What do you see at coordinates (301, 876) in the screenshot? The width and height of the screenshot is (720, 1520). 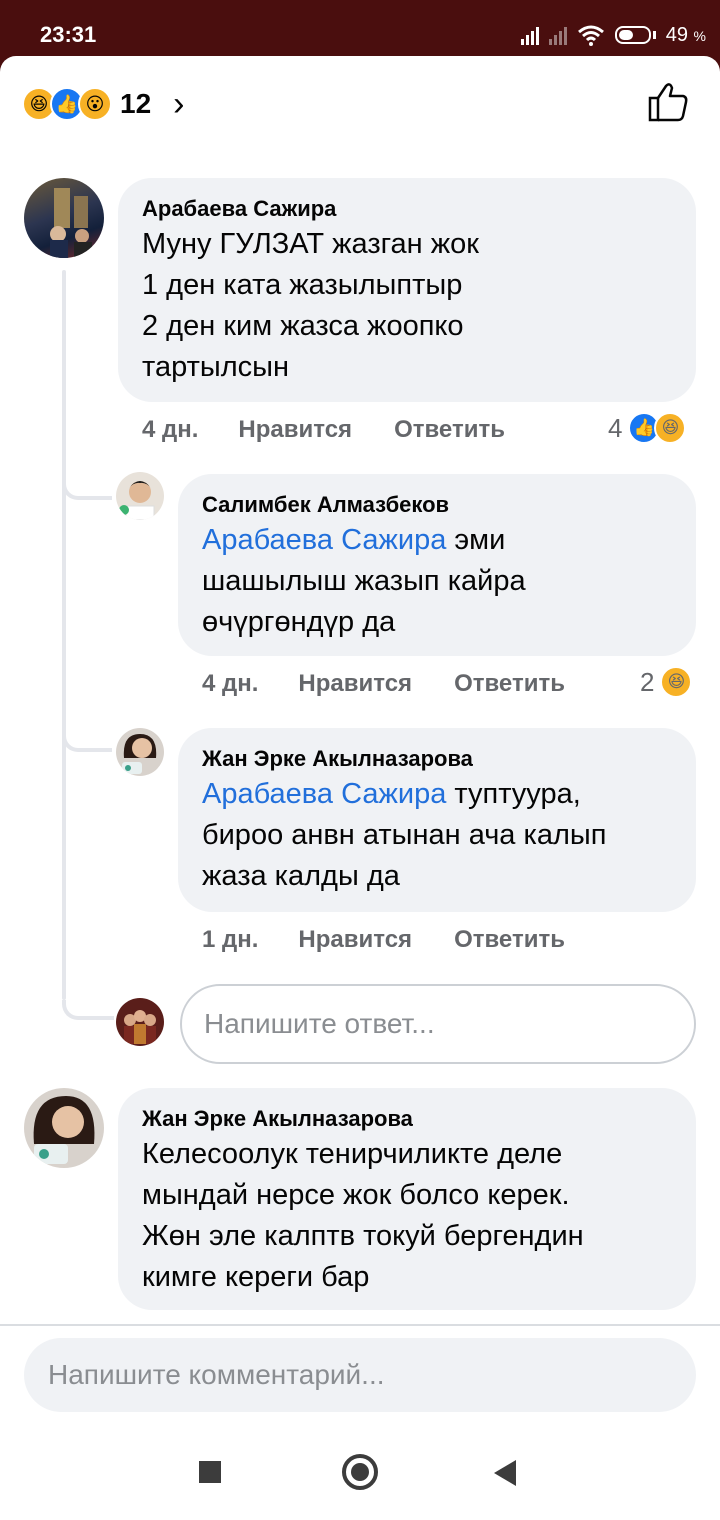 I see `reply-line: жаза калды да` at bounding box center [301, 876].